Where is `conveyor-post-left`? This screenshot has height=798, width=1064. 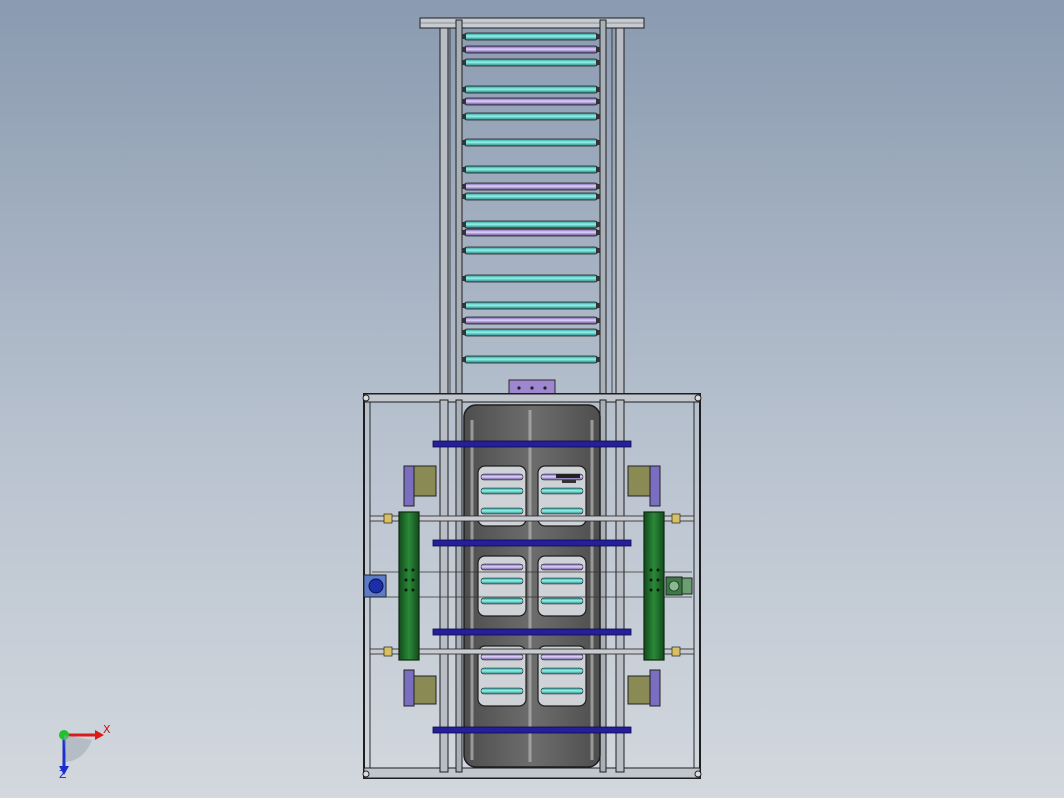 conveyor-post-left is located at coordinates (444, 214).